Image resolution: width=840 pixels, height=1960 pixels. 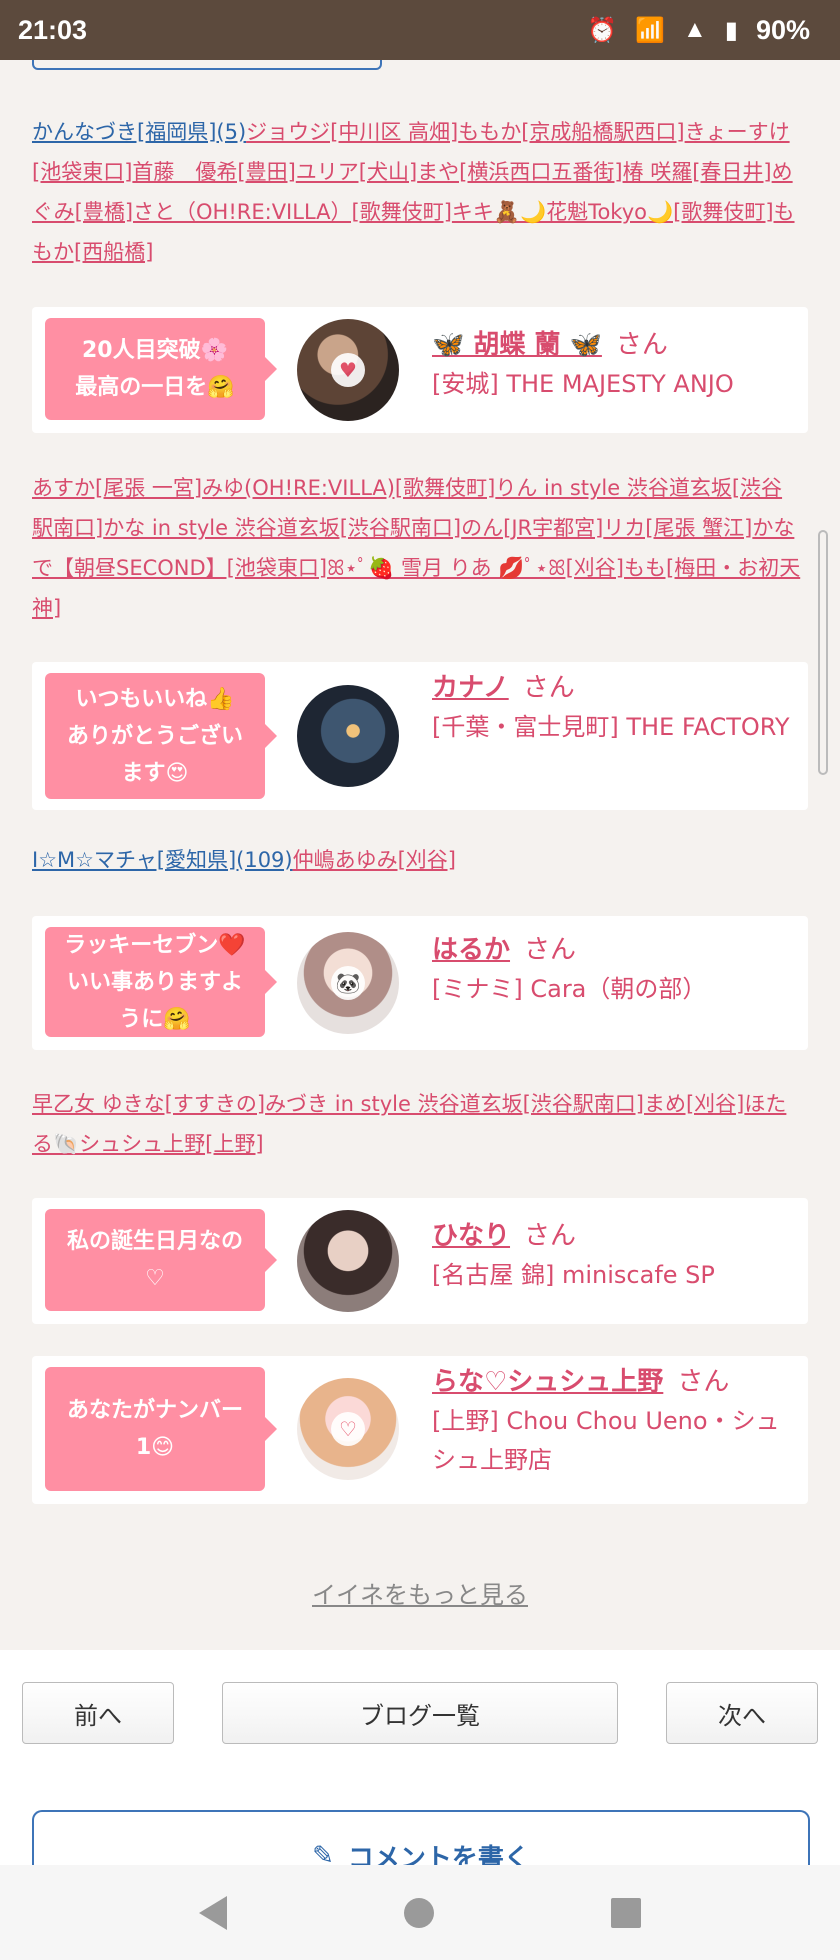 I want to click on liker-name-link: 仲嶋あゆみ[刈谷], so click(x=374, y=860).